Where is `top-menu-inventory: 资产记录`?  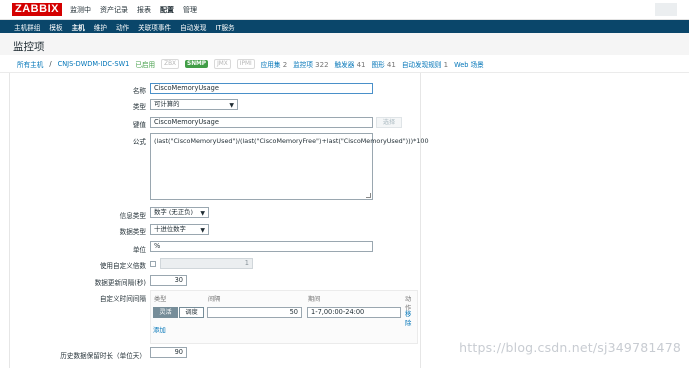 top-menu-inventory: 资产记录 is located at coordinates (114, 10).